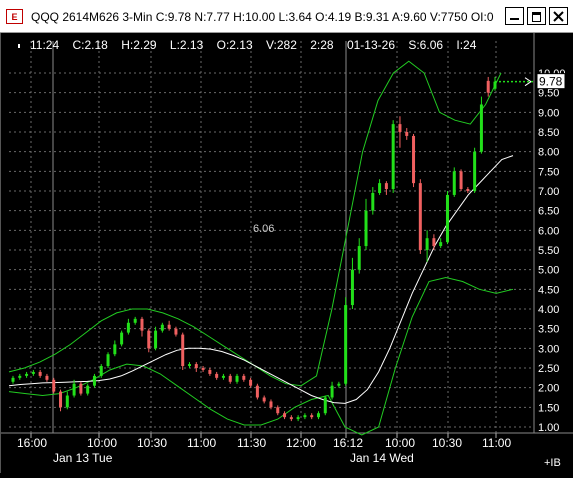  What do you see at coordinates (548, 172) in the screenshot?
I see `y-axis-tick-label: 7.50` at bounding box center [548, 172].